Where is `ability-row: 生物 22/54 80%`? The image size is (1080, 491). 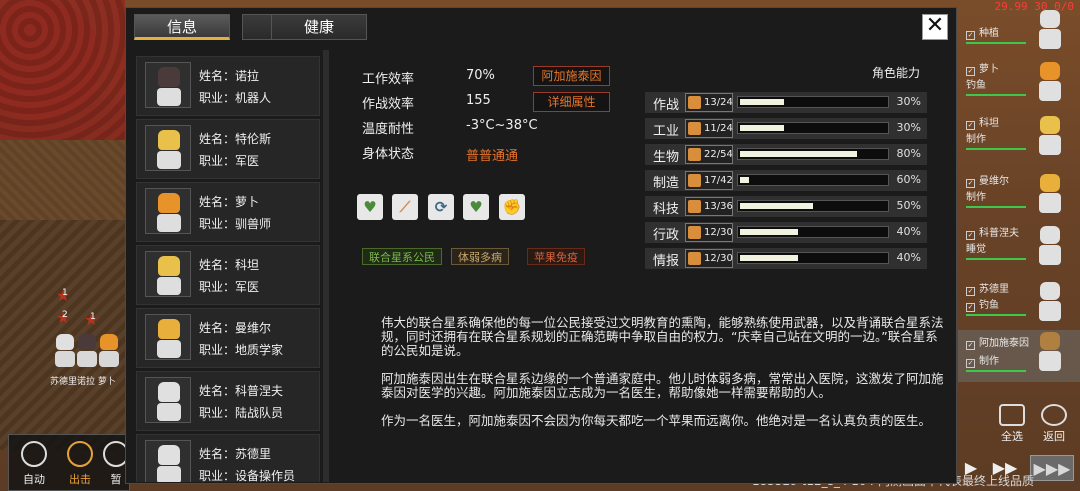
ability-row: 生物 22/54 80% is located at coordinates (786, 154).